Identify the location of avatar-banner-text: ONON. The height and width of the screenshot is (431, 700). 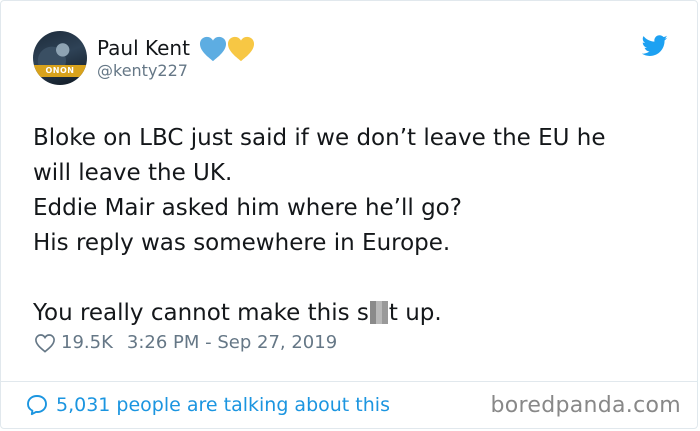
(60, 71).